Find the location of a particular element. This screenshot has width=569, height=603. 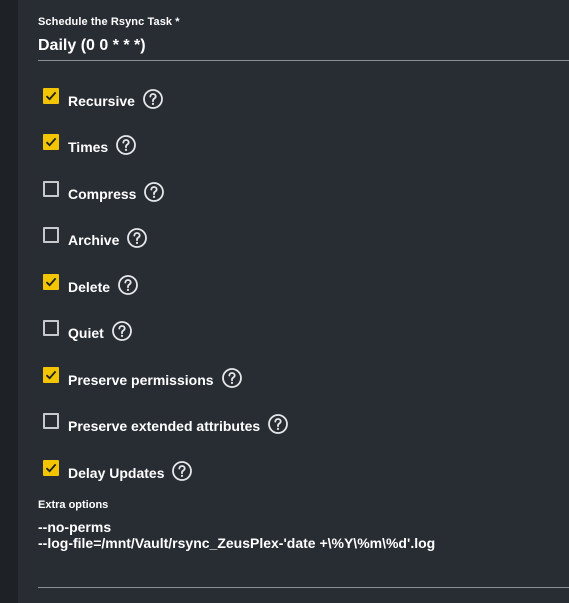

extra-options-label: Extra options is located at coordinates (73, 505).